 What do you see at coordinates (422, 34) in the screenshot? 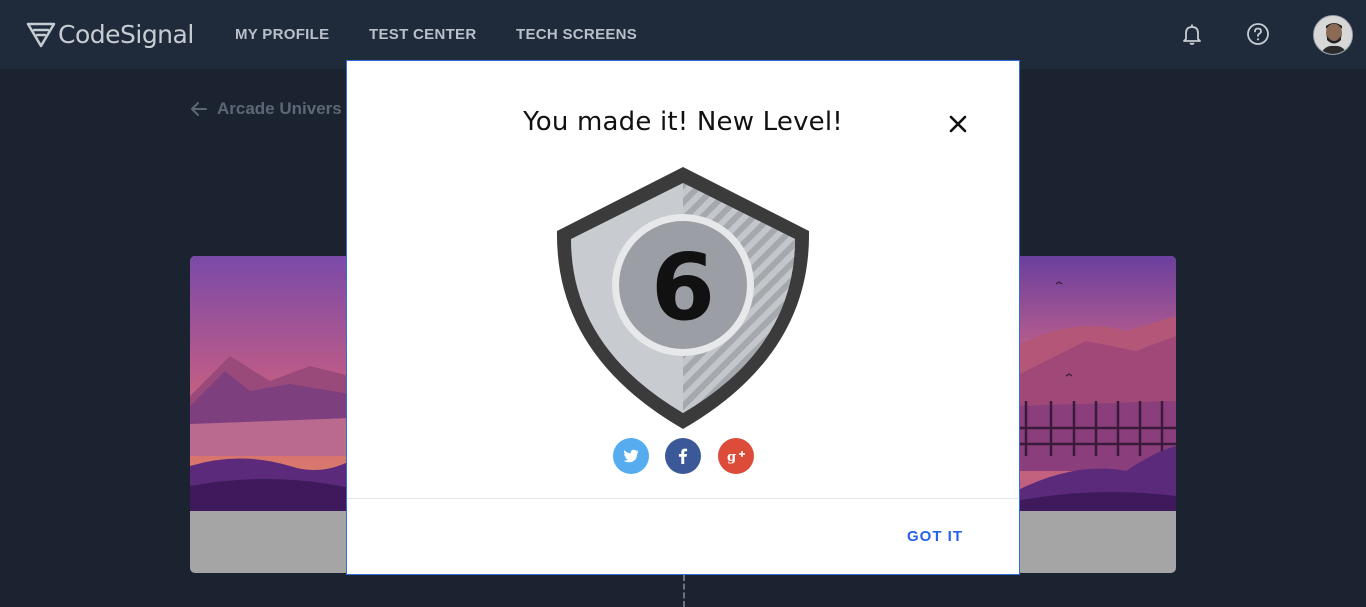
I see `nav-test-center: TEST CENTER` at bounding box center [422, 34].